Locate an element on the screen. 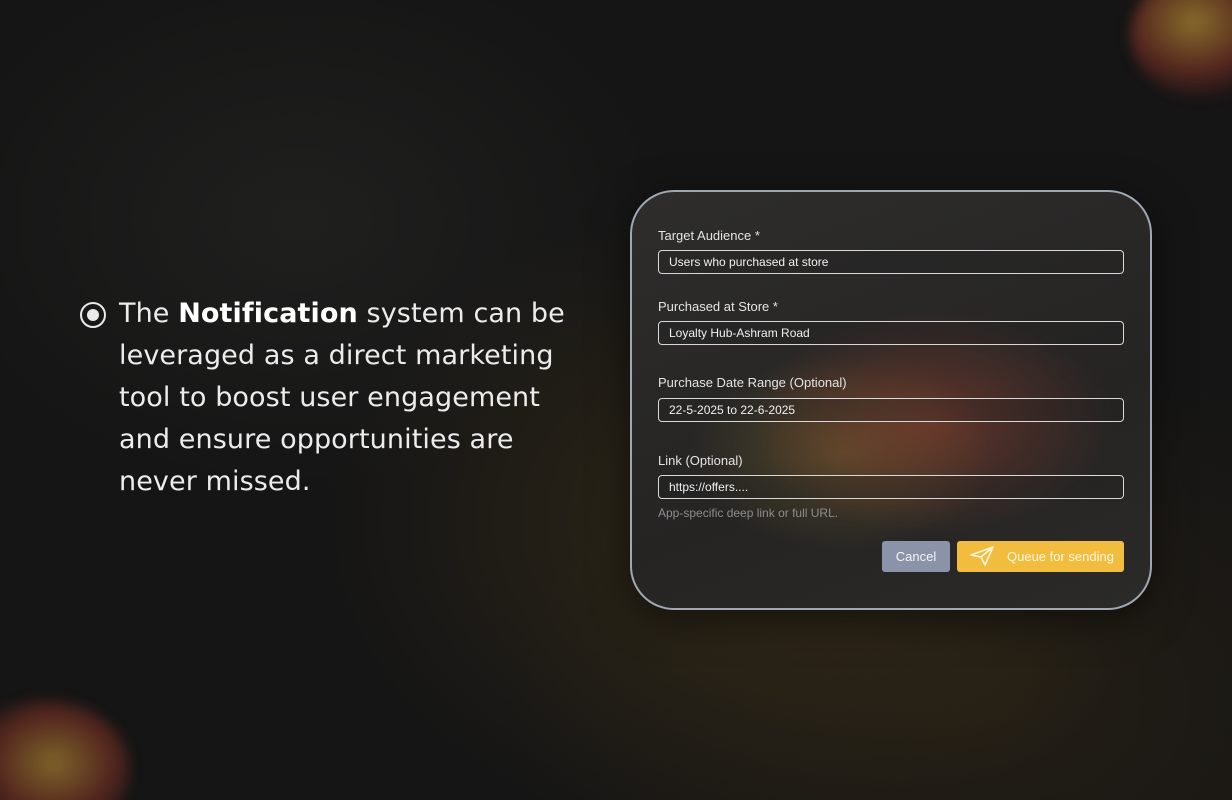 This screenshot has height=800, width=1232. description-highlight: Notification is located at coordinates (268, 313).